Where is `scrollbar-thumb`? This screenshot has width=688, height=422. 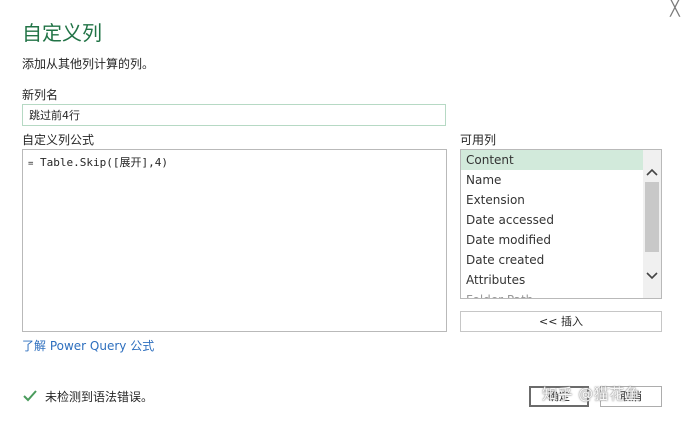
scrollbar-thumb is located at coordinates (652, 217).